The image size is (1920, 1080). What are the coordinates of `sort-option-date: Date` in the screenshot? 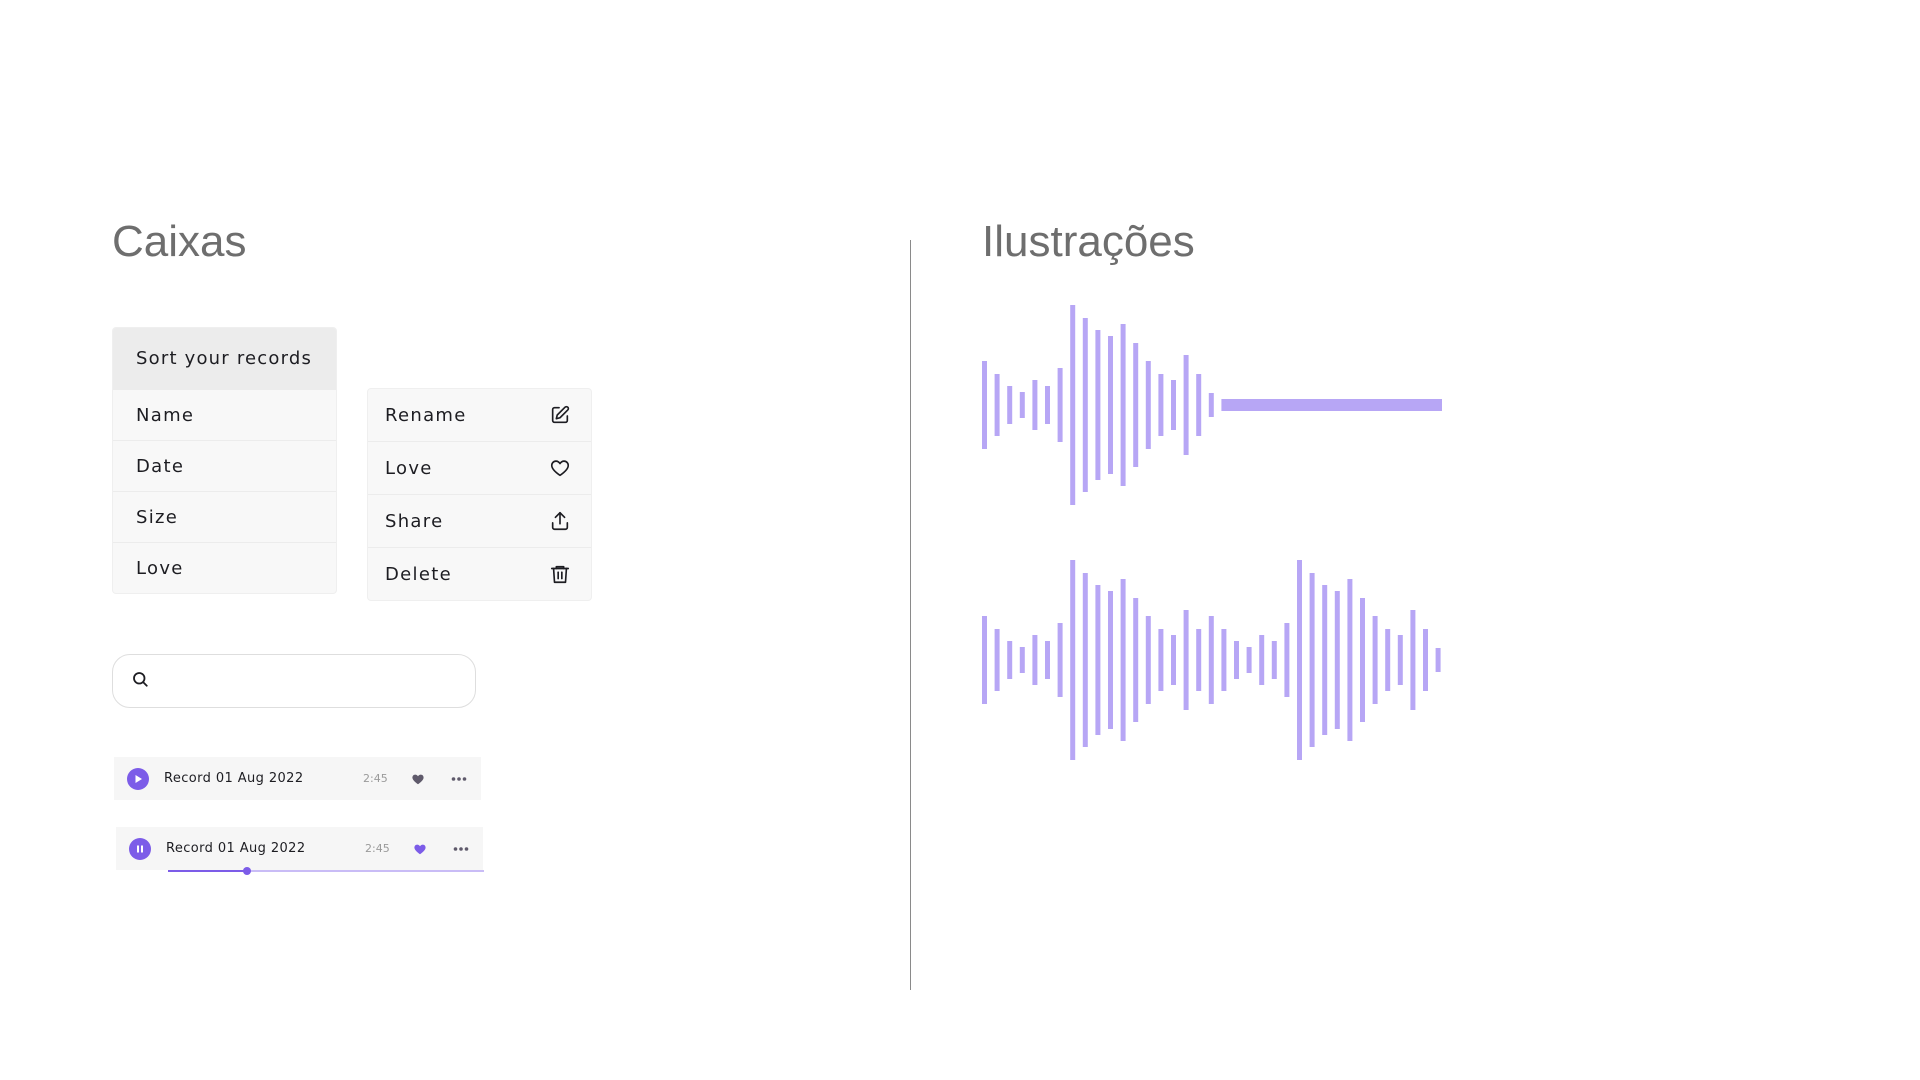 It's located at (224, 465).